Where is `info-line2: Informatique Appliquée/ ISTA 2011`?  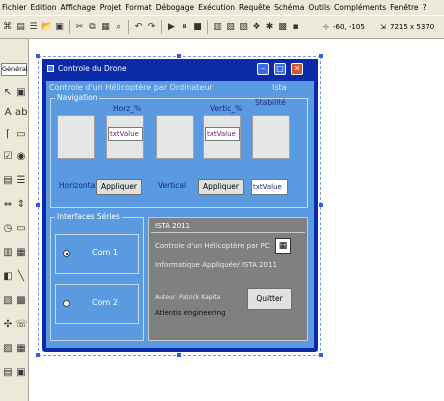 info-line2: Informatique Appliquée/ ISTA 2011 is located at coordinates (216, 265).